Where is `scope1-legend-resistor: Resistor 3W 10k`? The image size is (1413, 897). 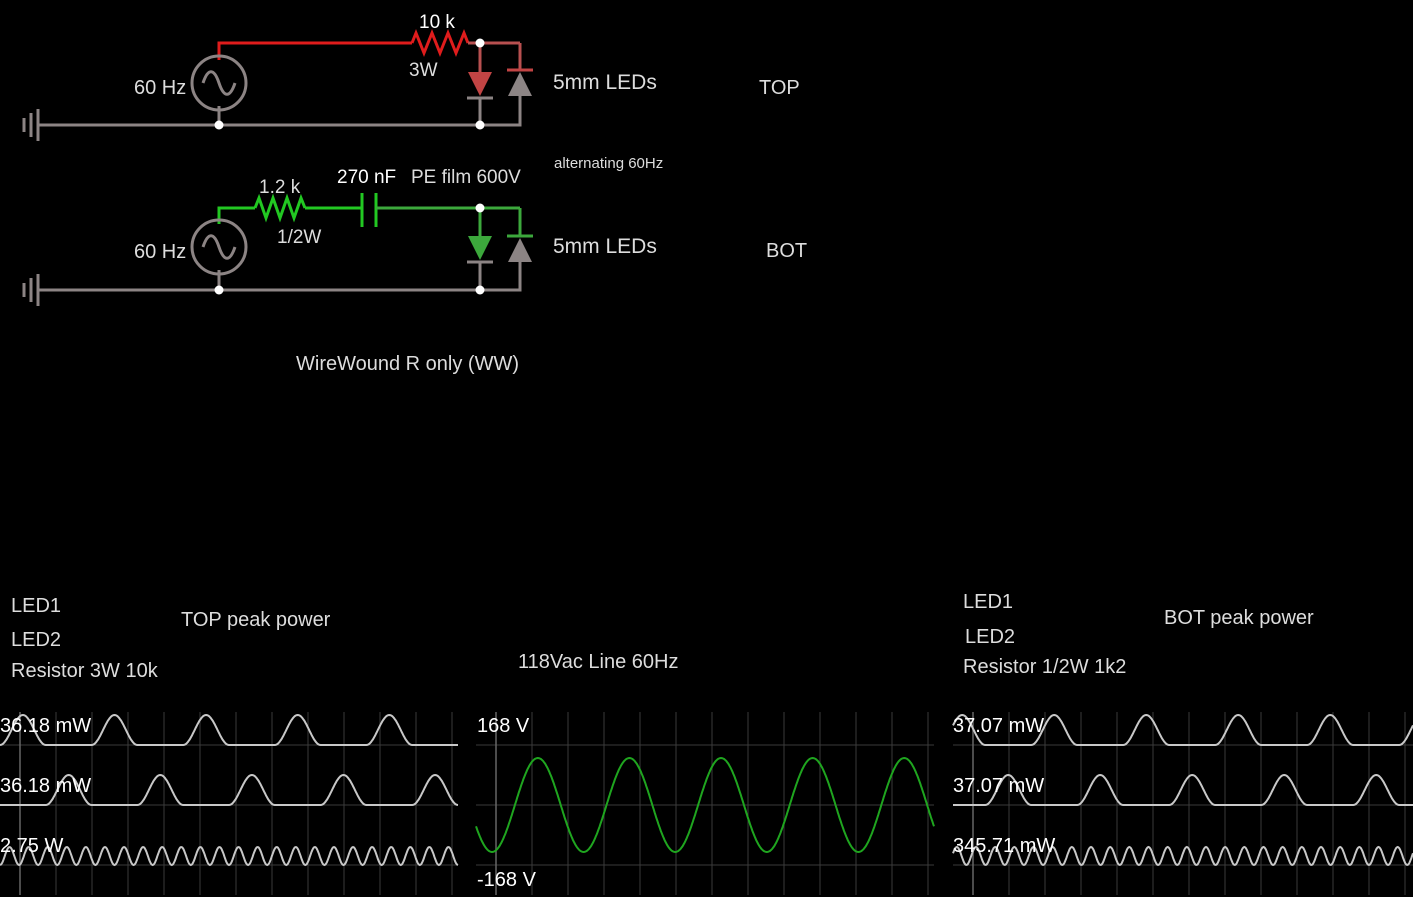 scope1-legend-resistor: Resistor 3W 10k is located at coordinates (85, 671).